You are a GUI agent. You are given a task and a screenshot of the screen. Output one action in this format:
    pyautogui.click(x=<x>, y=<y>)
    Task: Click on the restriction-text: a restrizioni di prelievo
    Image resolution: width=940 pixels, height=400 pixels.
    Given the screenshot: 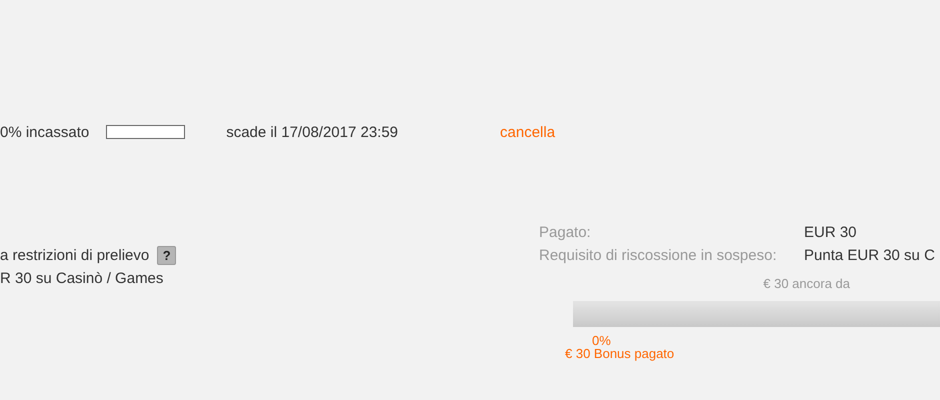 What is the action you would take?
    pyautogui.click(x=75, y=255)
    